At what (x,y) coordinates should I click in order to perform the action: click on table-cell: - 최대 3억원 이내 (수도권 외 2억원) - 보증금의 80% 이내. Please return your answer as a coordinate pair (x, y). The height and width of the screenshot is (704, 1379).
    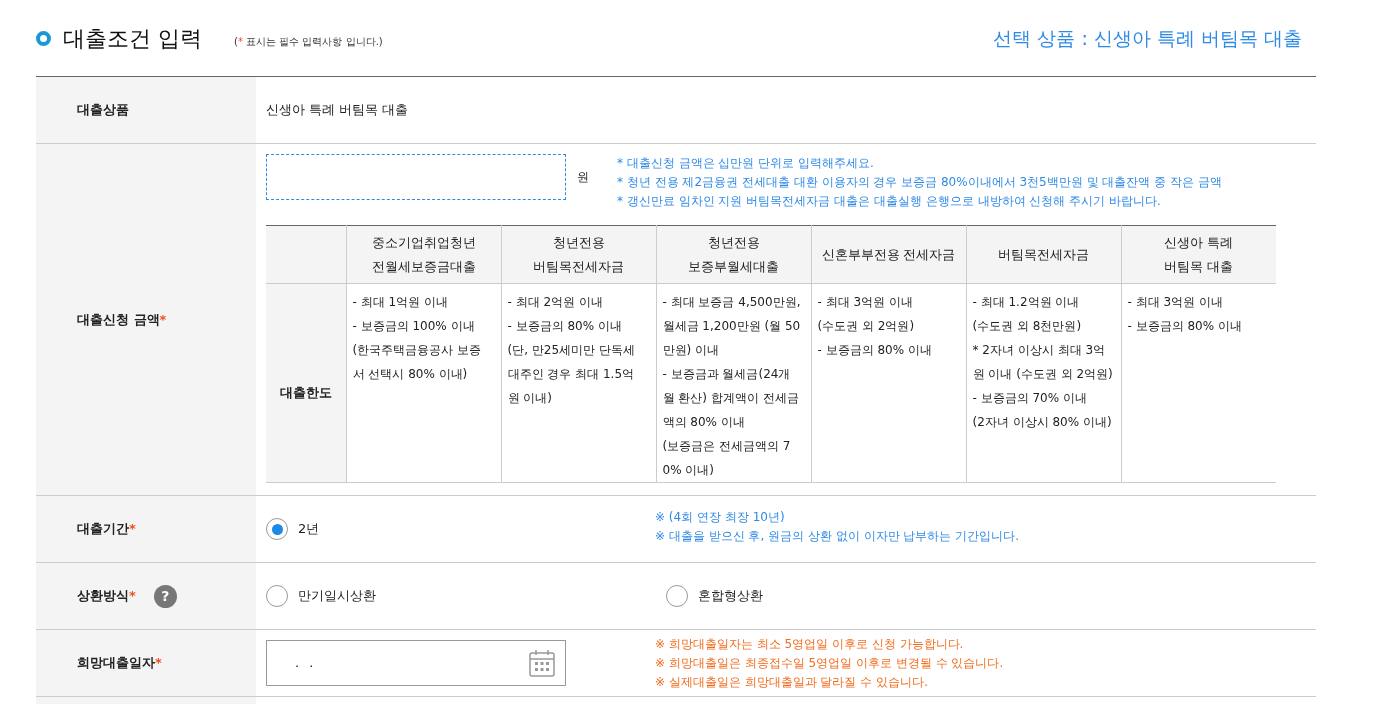
    Looking at the image, I should click on (888, 383).